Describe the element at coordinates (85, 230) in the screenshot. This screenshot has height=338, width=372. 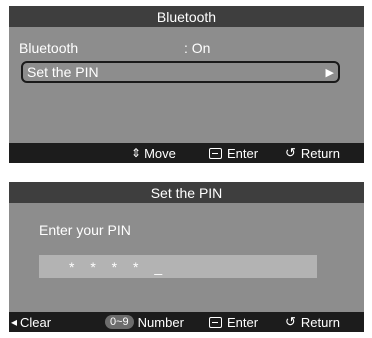
I see `pin-prompt: Enter your PIN` at that location.